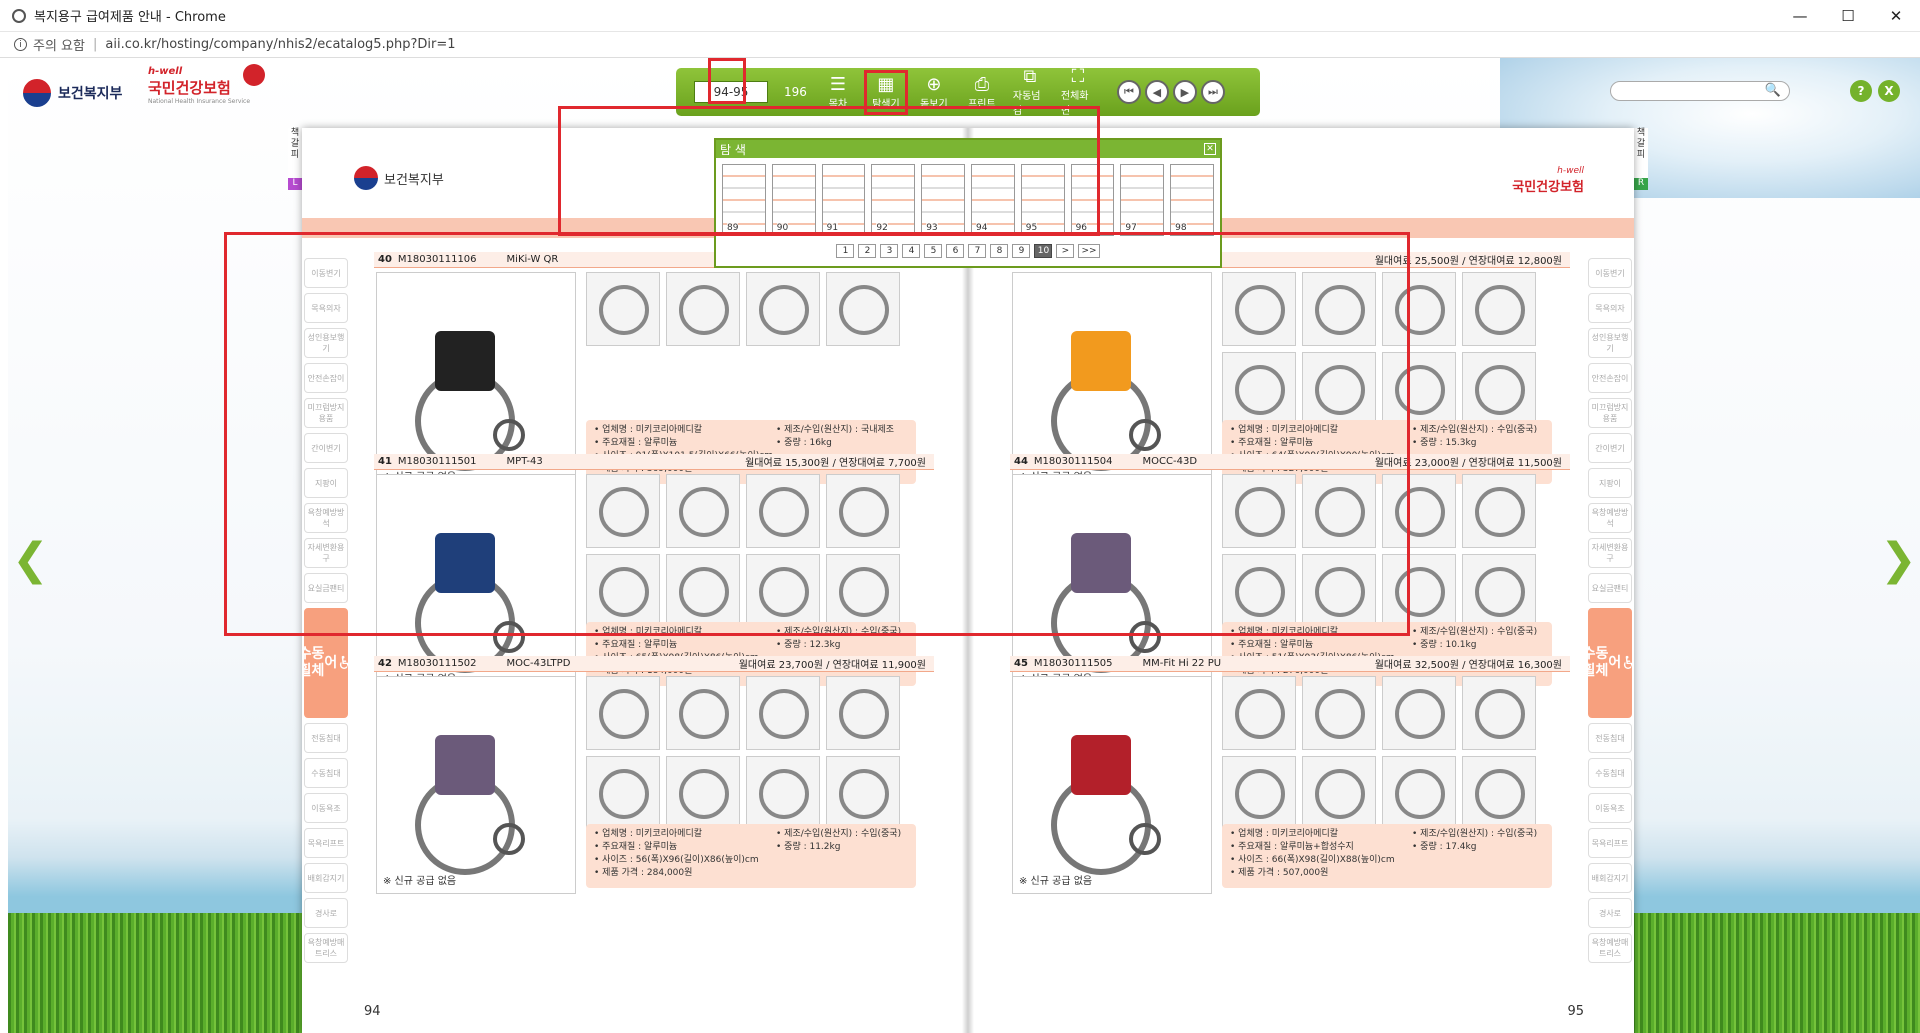 The height and width of the screenshot is (1033, 1920). I want to click on minimize-button: —, so click(1800, 16).